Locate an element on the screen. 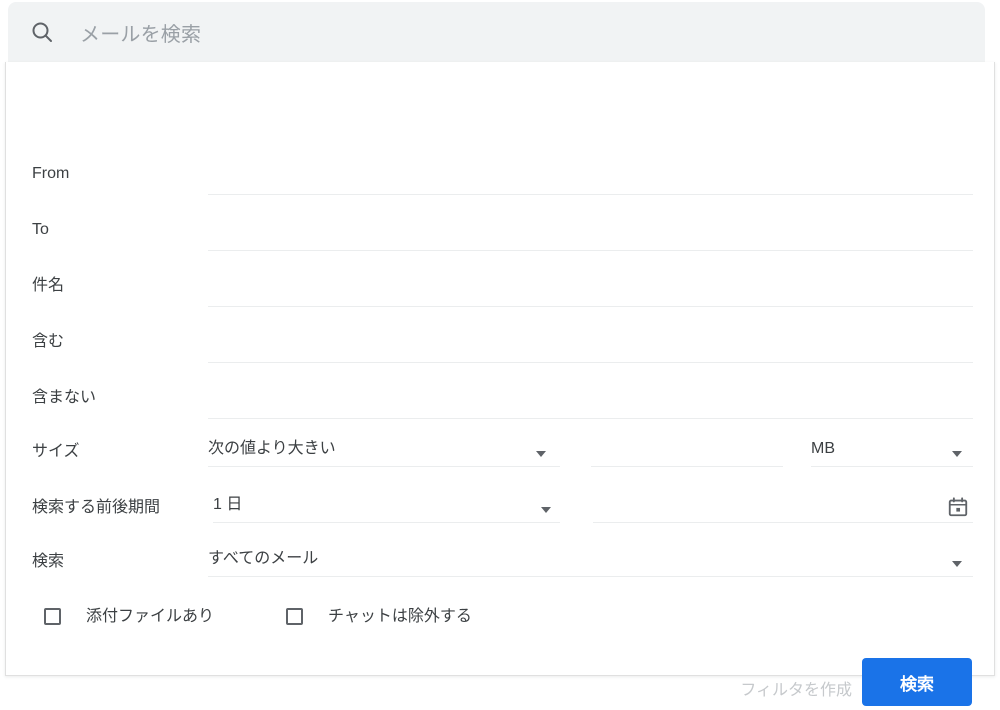 The image size is (1000, 710). field-row-size: サイズ 次の値より大きい MB is located at coordinates (500, 419).